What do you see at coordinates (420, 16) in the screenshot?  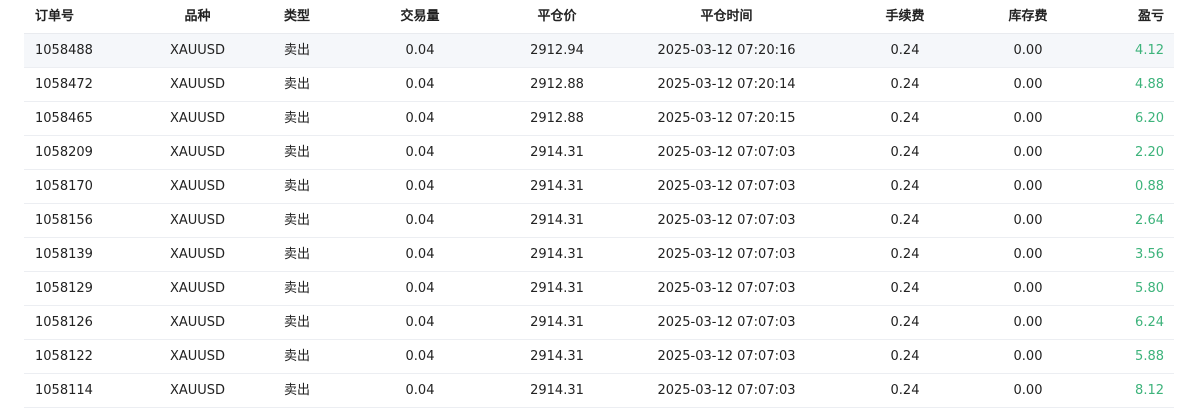 I see `header-volume: 交易量` at bounding box center [420, 16].